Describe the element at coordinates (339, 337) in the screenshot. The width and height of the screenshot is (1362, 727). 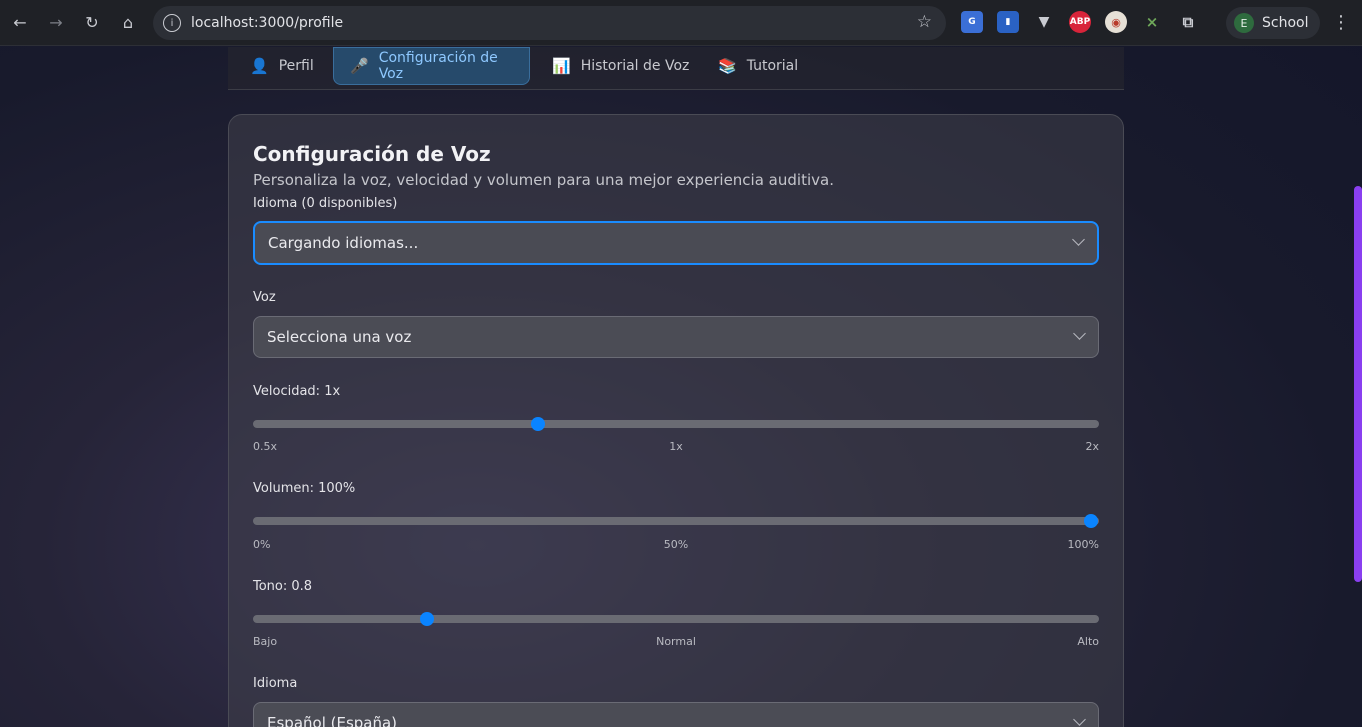
I see `voice-value: Selecciona una voz` at that location.